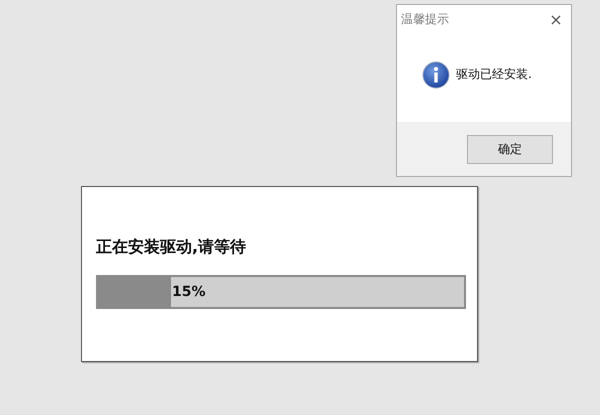 The height and width of the screenshot is (415, 600). I want to click on status-message: 正在安装驱动,请等待, so click(172, 247).